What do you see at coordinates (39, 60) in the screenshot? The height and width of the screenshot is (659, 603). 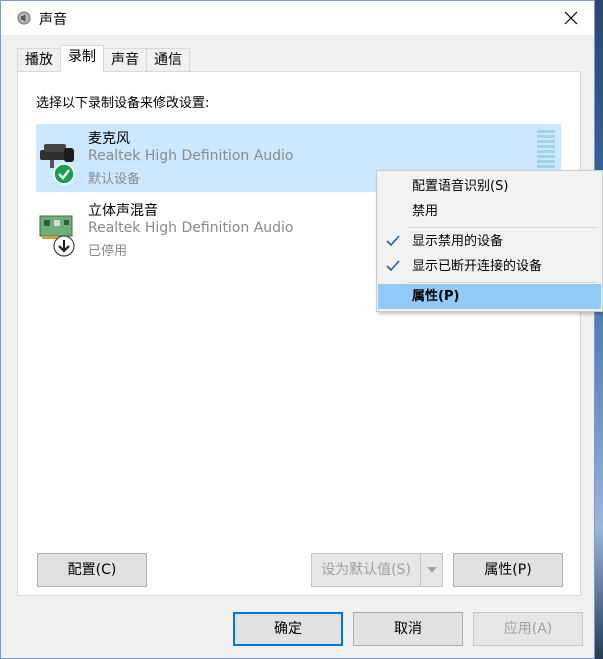 I see `tab-playback: 播放` at bounding box center [39, 60].